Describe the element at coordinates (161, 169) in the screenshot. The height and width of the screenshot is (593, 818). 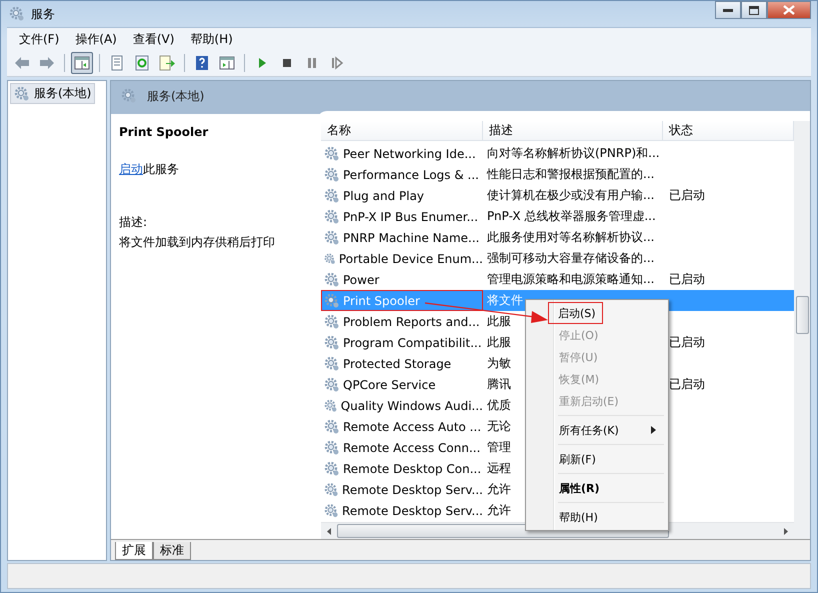
I see `action-text: 此服务` at that location.